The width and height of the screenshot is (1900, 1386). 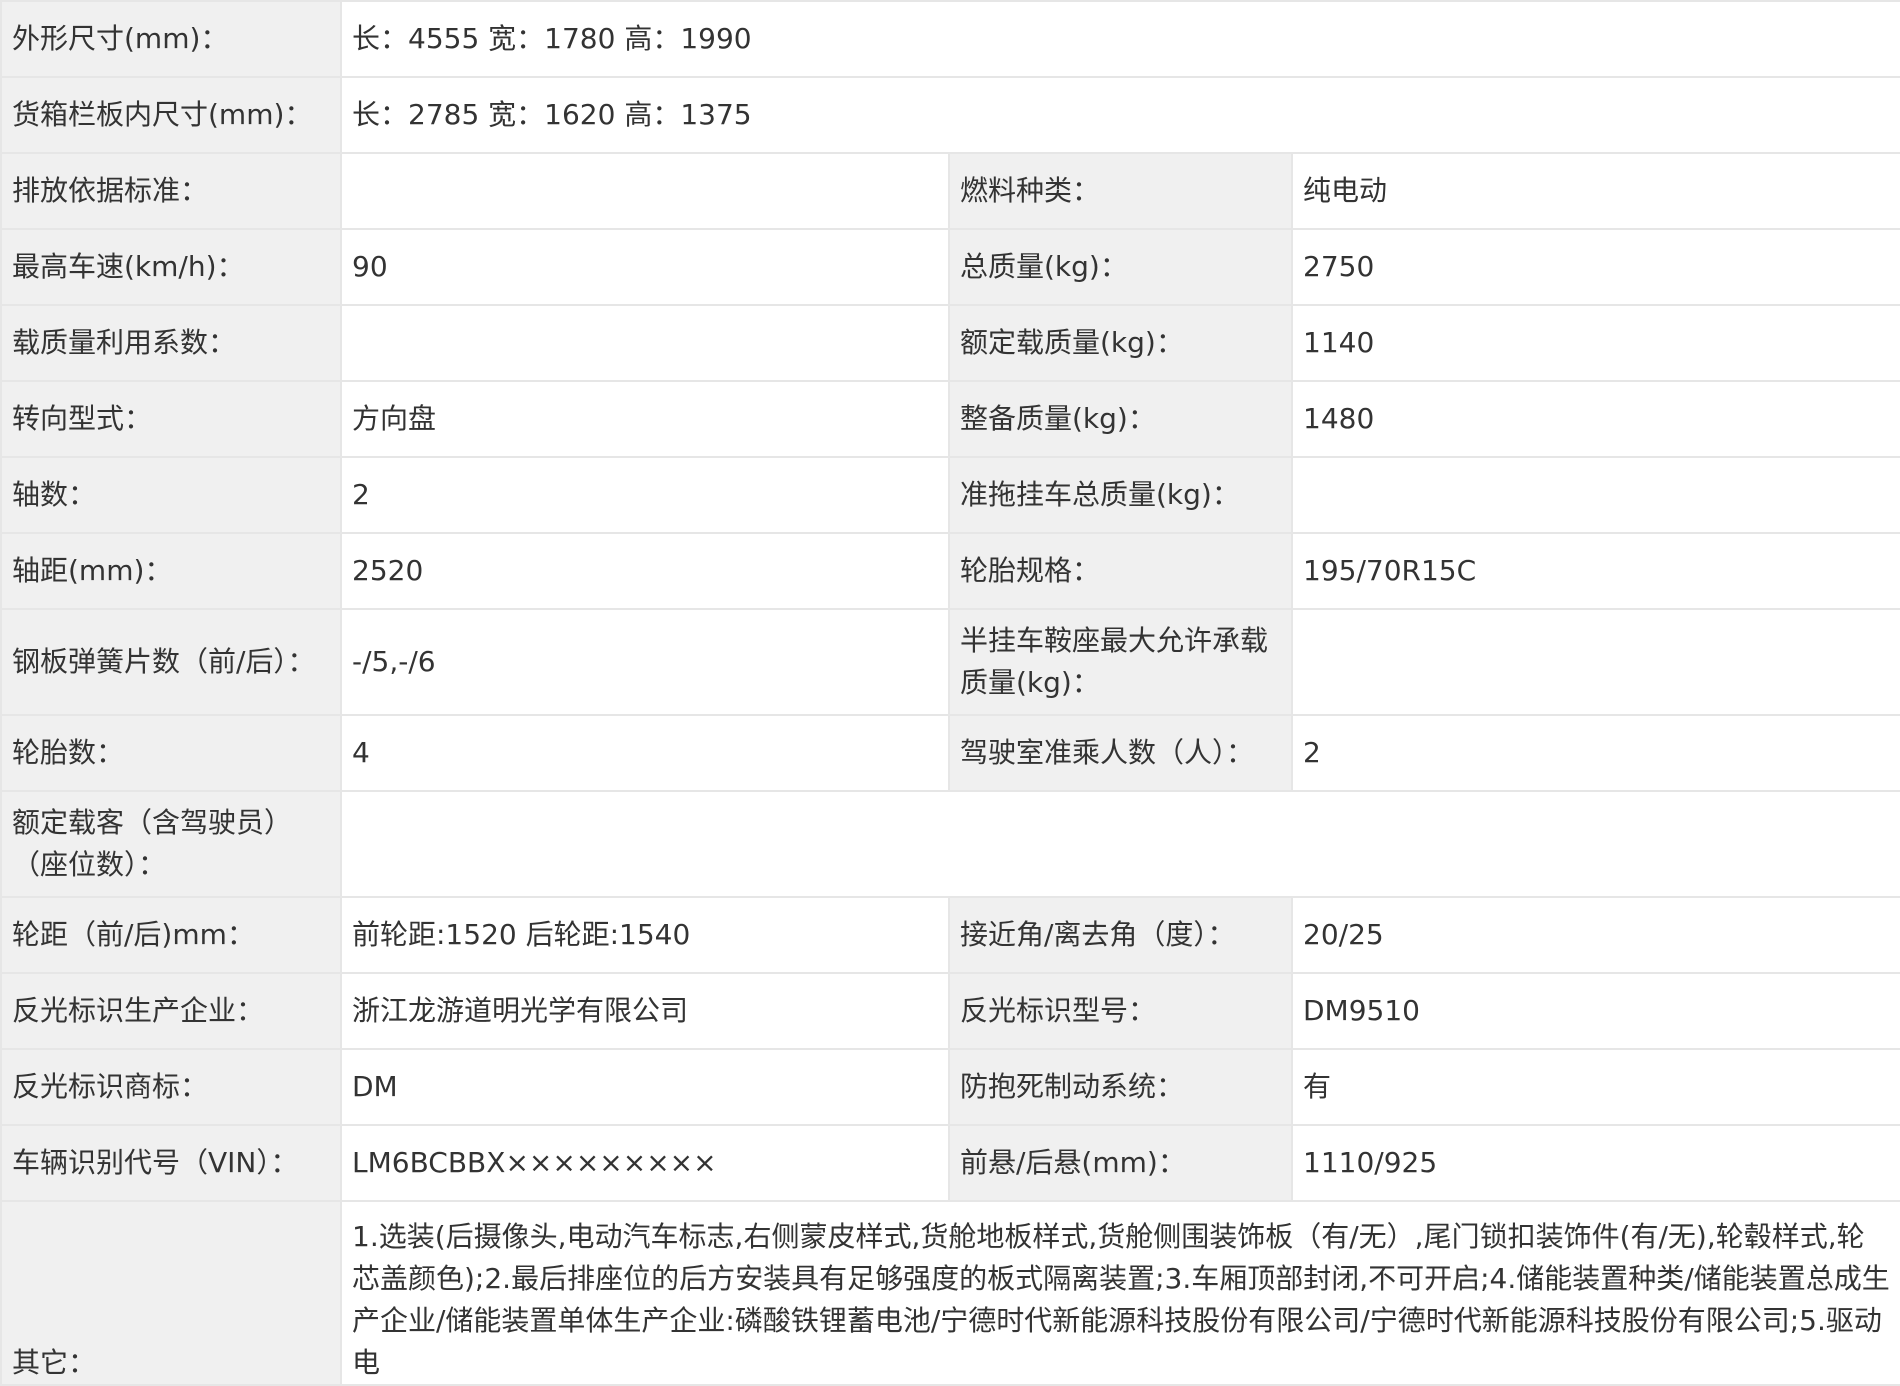 I want to click on row-value: 方向盘, so click(x=645, y=419).